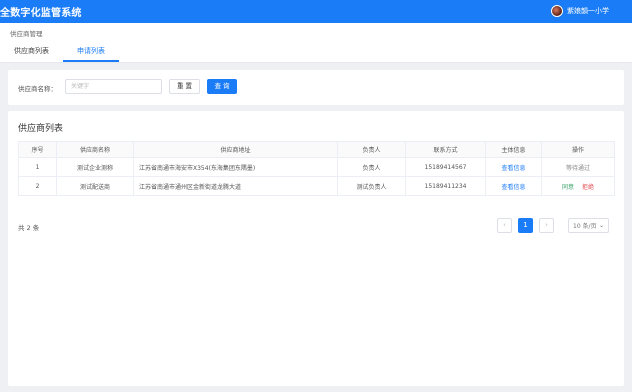  What do you see at coordinates (601, 225) in the screenshot?
I see `chevron-down-icon: ⌄` at bounding box center [601, 225].